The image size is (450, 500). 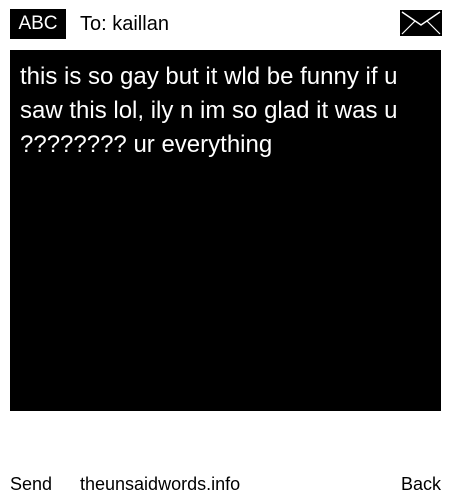 I want to click on input-mode-badge: ABC, so click(x=38, y=24).